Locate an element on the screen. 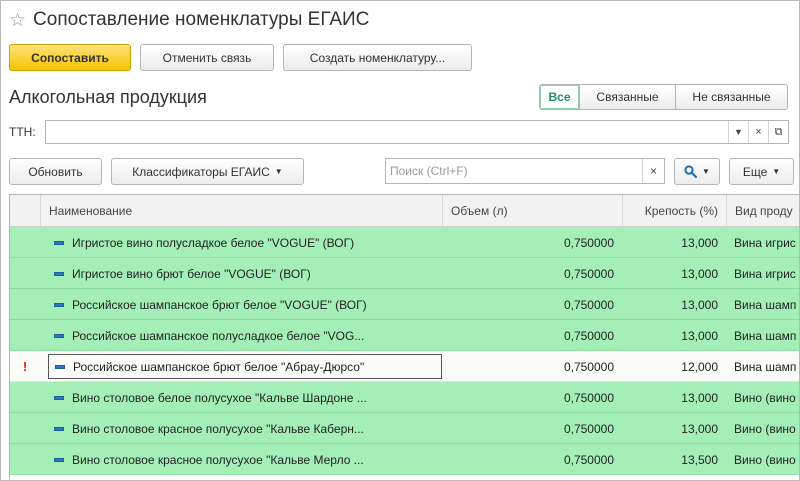  more-label: Еще is located at coordinates (755, 171).